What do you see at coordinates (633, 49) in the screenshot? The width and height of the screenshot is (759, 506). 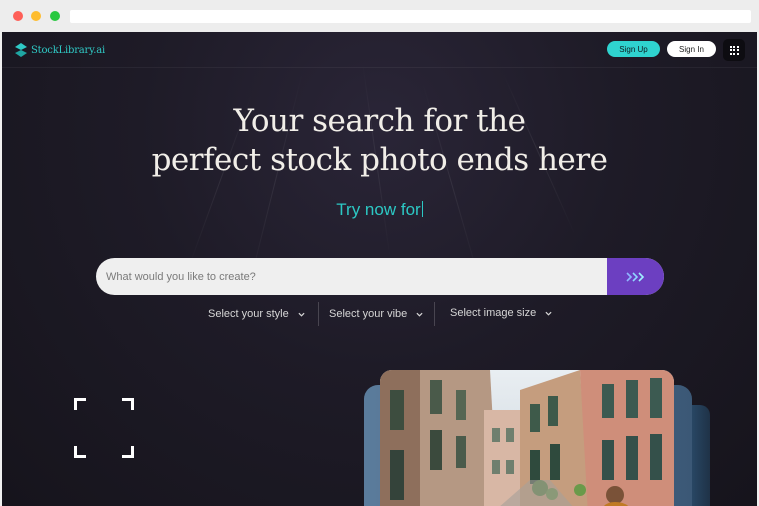 I see `sign-up-button: Sign Up` at bounding box center [633, 49].